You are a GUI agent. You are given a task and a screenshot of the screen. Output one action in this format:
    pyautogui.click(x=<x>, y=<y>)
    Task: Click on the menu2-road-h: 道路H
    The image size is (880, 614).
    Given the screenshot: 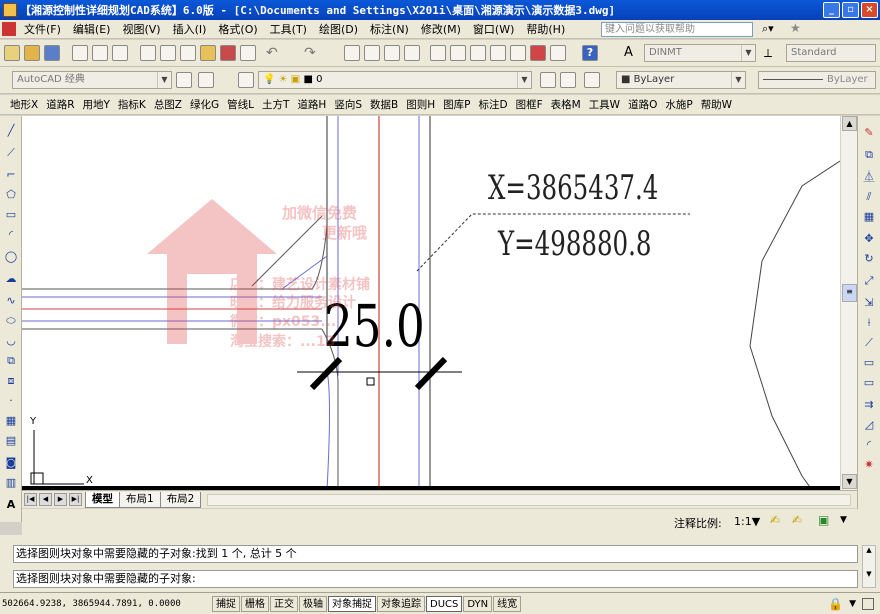 What is the action you would take?
    pyautogui.click(x=311, y=104)
    